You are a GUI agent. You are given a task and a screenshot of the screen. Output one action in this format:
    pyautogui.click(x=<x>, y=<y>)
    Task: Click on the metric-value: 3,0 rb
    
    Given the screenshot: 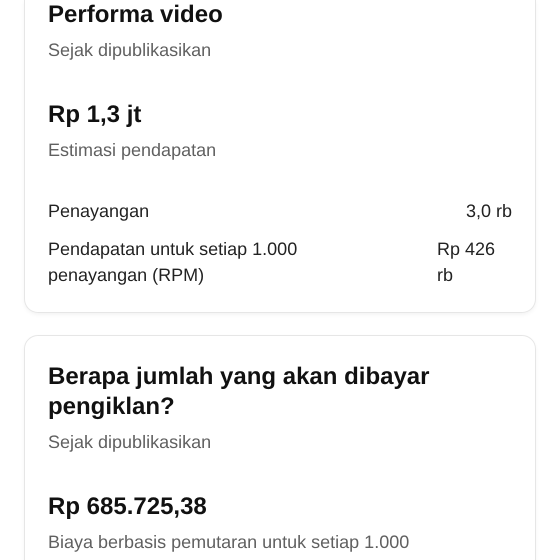 What is the action you would take?
    pyautogui.click(x=489, y=211)
    